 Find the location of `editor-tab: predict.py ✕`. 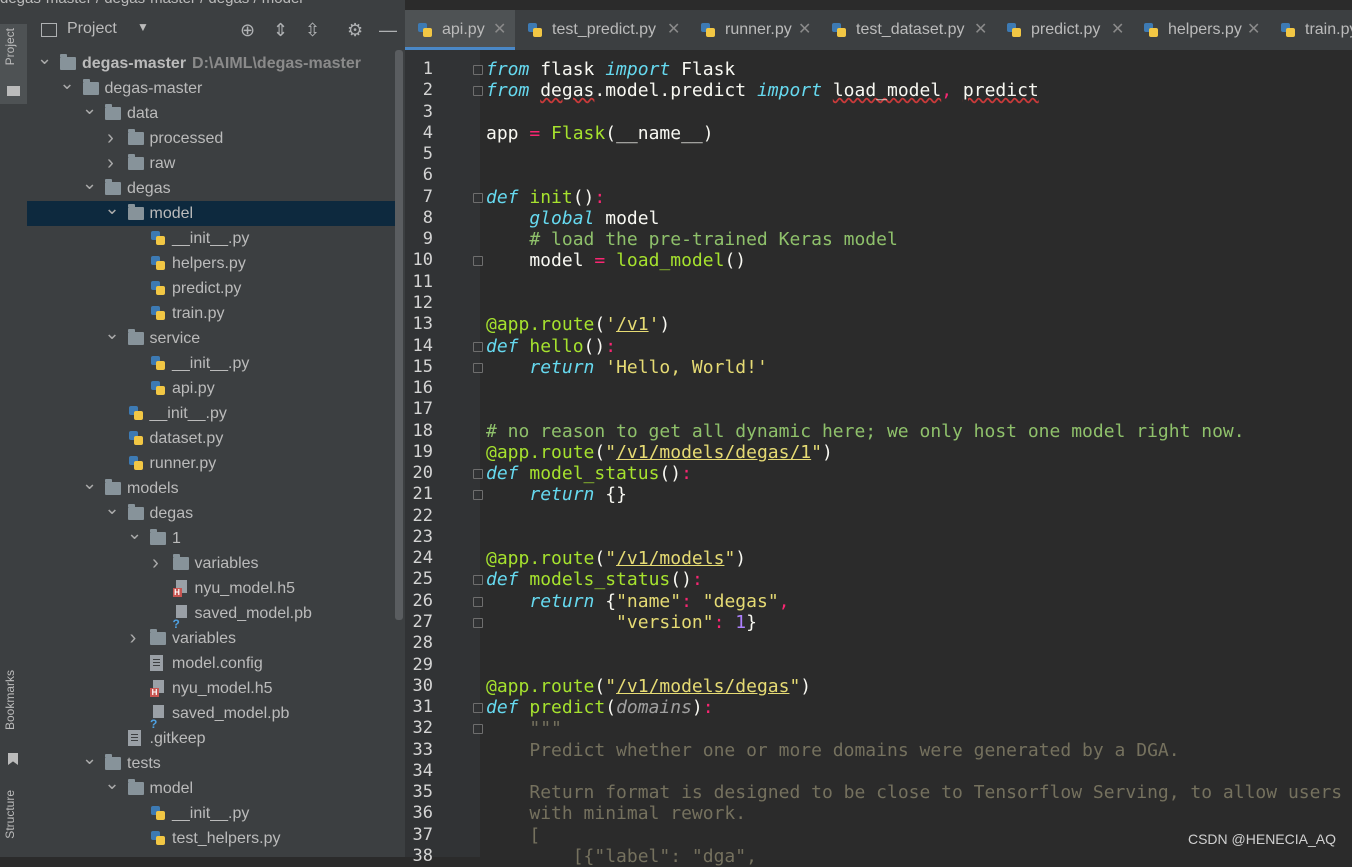

editor-tab: predict.py ✕ is located at coordinates (1062, 30).